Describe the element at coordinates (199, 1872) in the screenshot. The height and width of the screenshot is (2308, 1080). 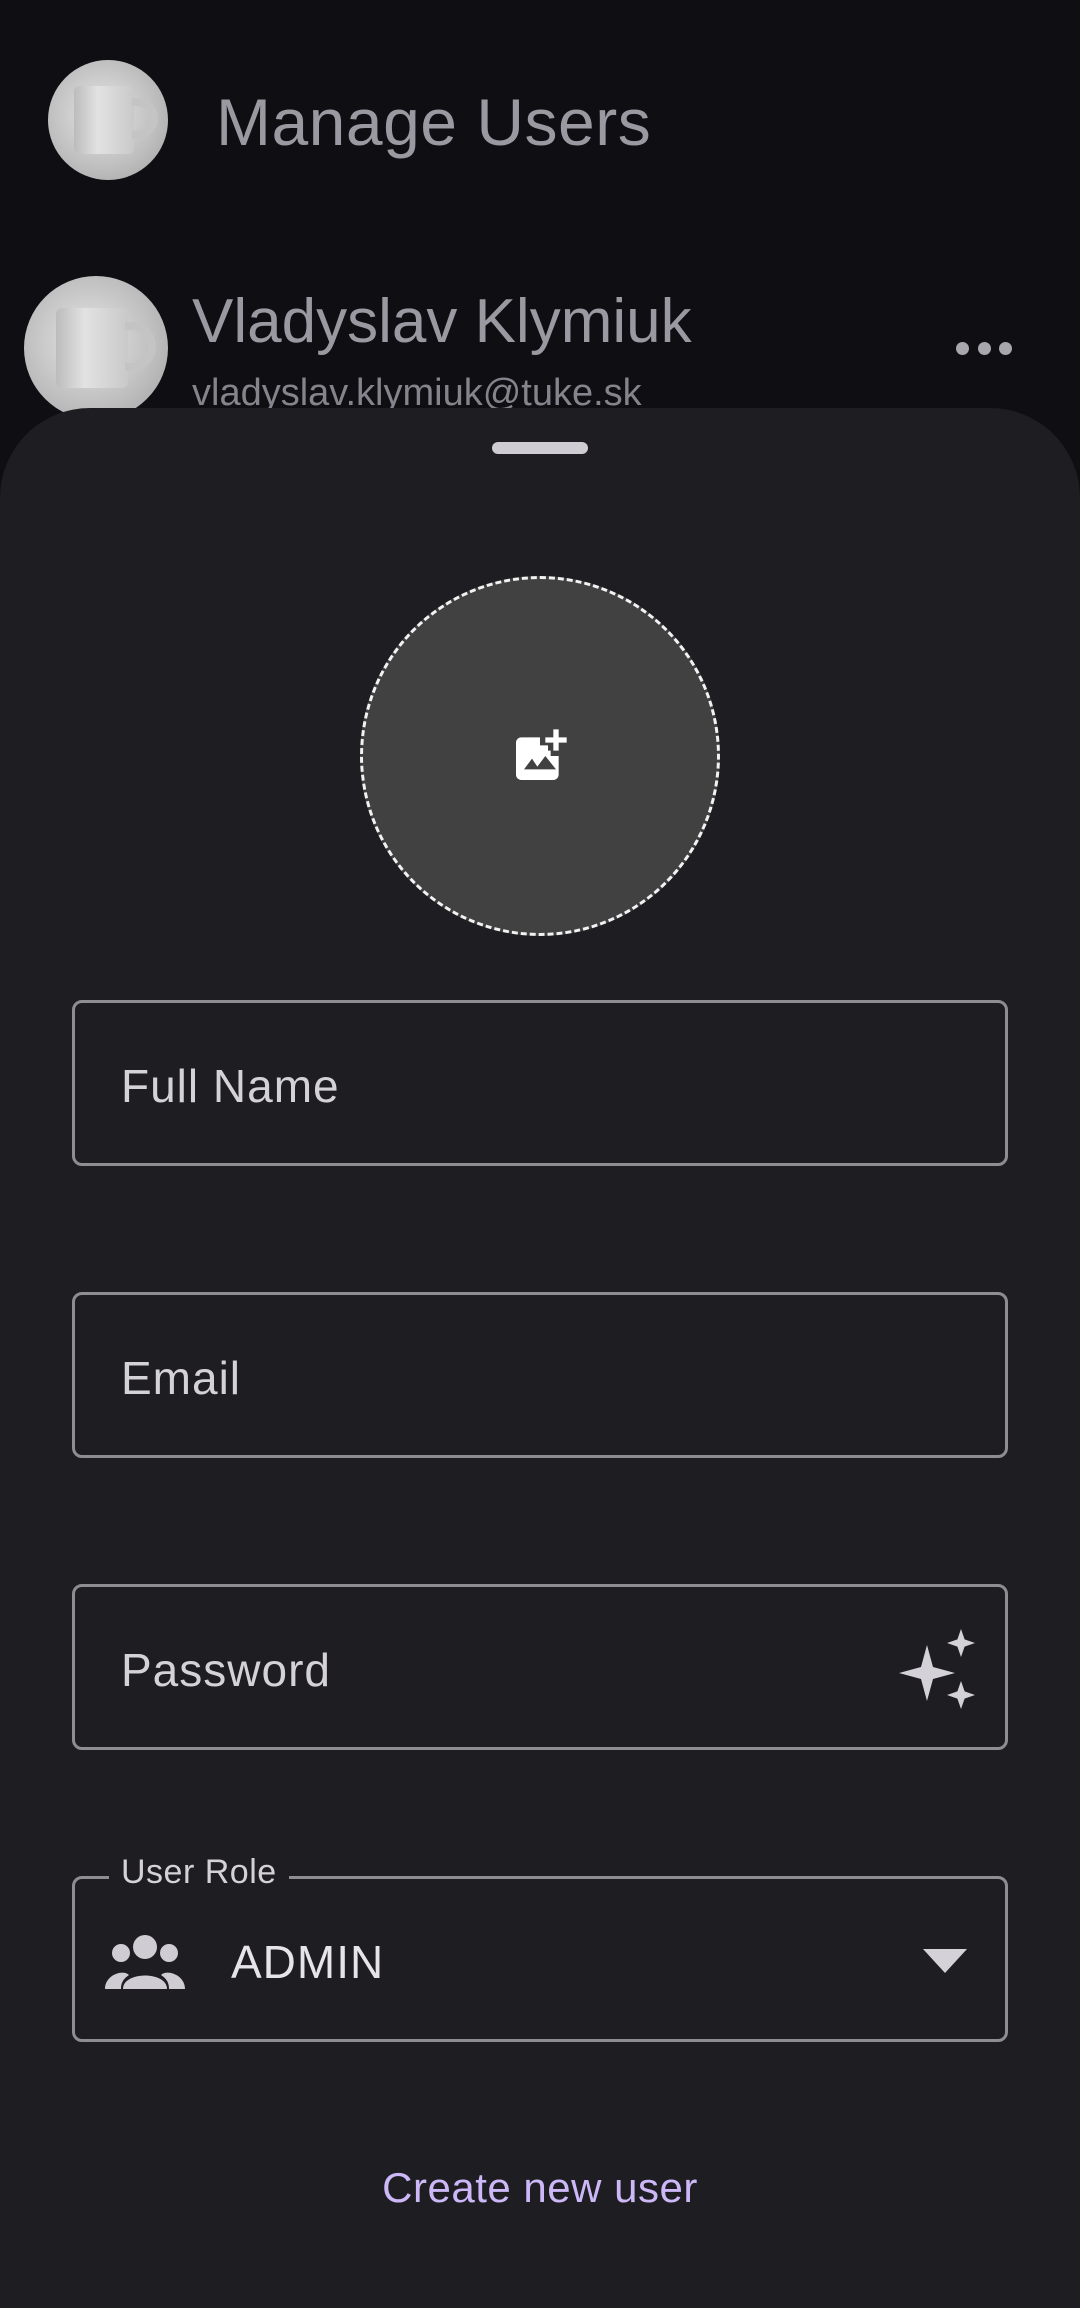
I see `user-role-label: User Role` at that location.